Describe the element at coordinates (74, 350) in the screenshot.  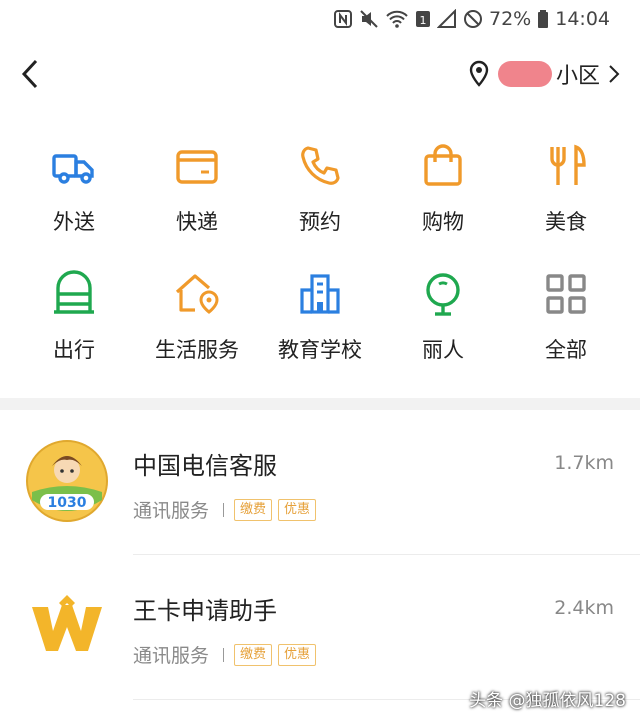
I see `category-label: 出行` at that location.